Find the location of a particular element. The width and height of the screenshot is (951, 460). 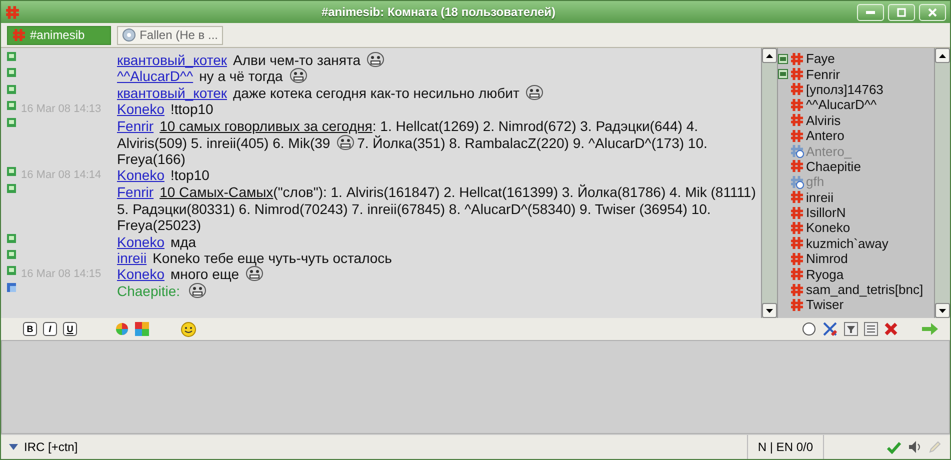

circle-icon is located at coordinates (809, 329).